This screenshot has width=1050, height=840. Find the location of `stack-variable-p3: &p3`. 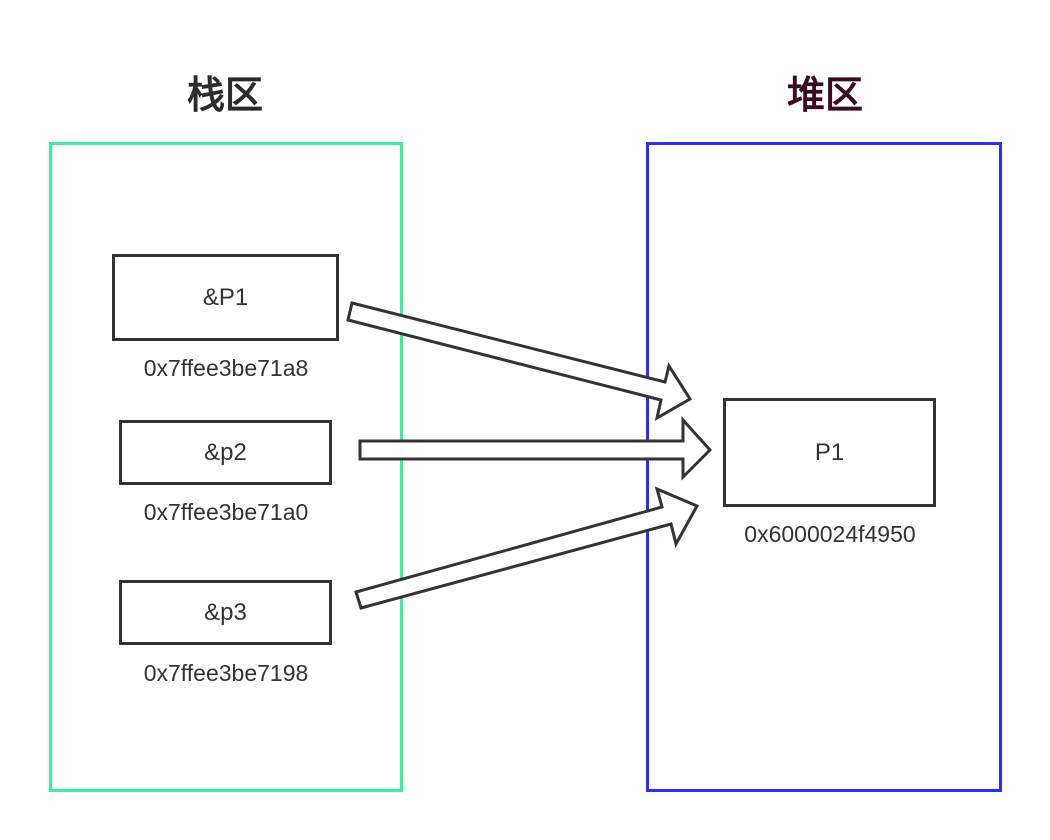

stack-variable-p3: &p3 is located at coordinates (225, 612).